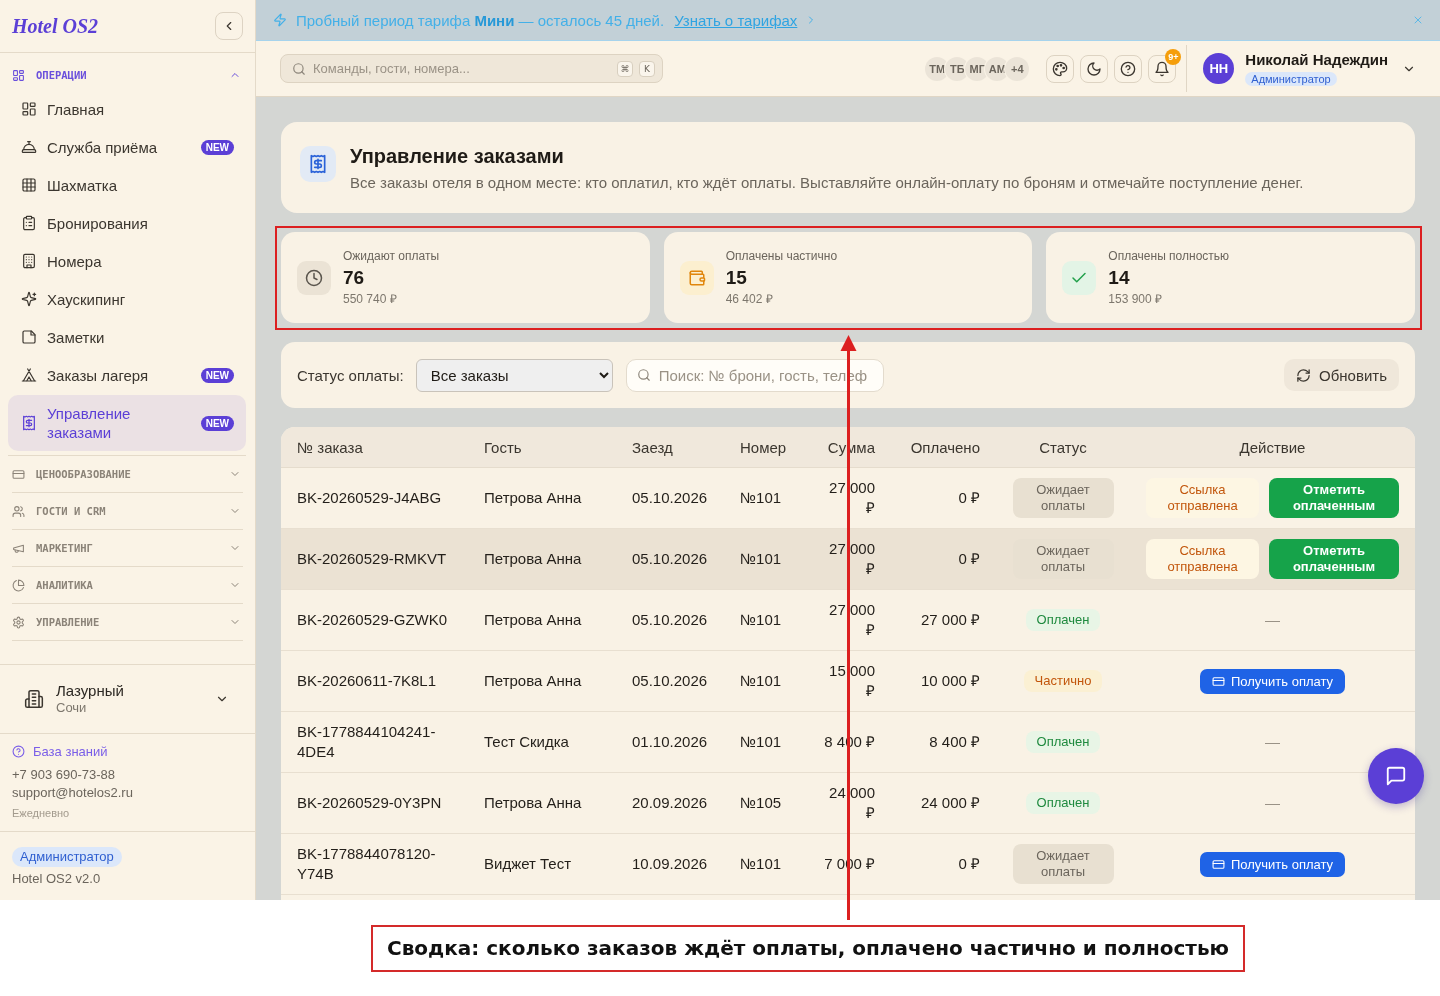  What do you see at coordinates (670, 803) in the screenshot?
I see `table-cell-text: 20.09.2026` at bounding box center [670, 803].